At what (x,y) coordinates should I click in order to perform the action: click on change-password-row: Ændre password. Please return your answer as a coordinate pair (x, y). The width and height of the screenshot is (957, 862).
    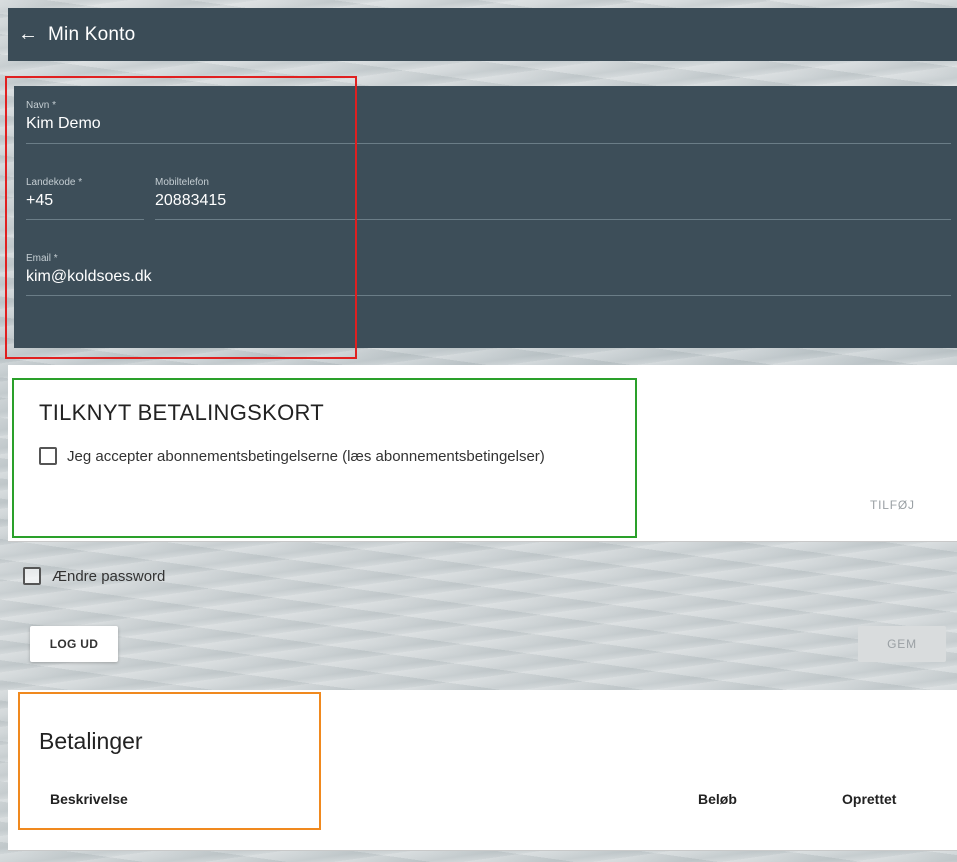
    Looking at the image, I should click on (94, 576).